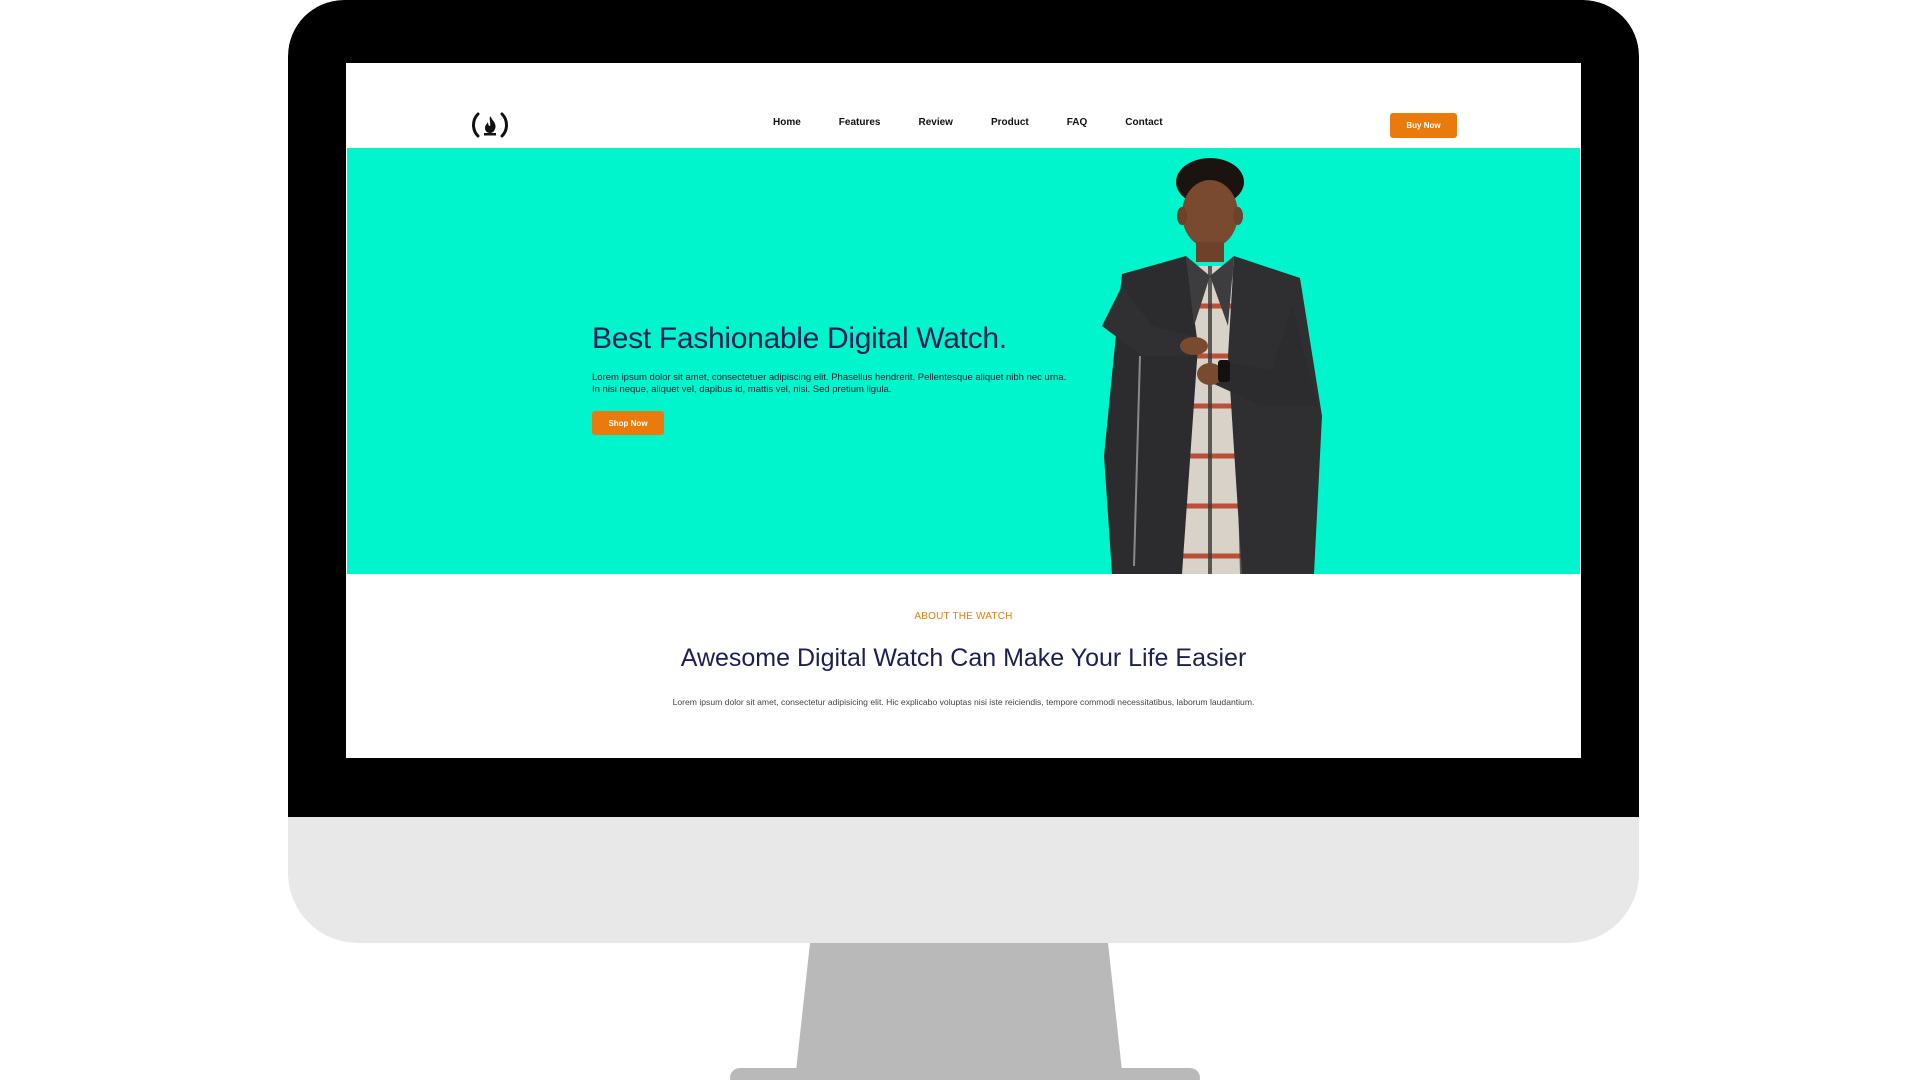 Image resolution: width=1920 pixels, height=1080 pixels. What do you see at coordinates (799, 338) in the screenshot?
I see `hero-title: Best Fashionable Digital Watch.` at bounding box center [799, 338].